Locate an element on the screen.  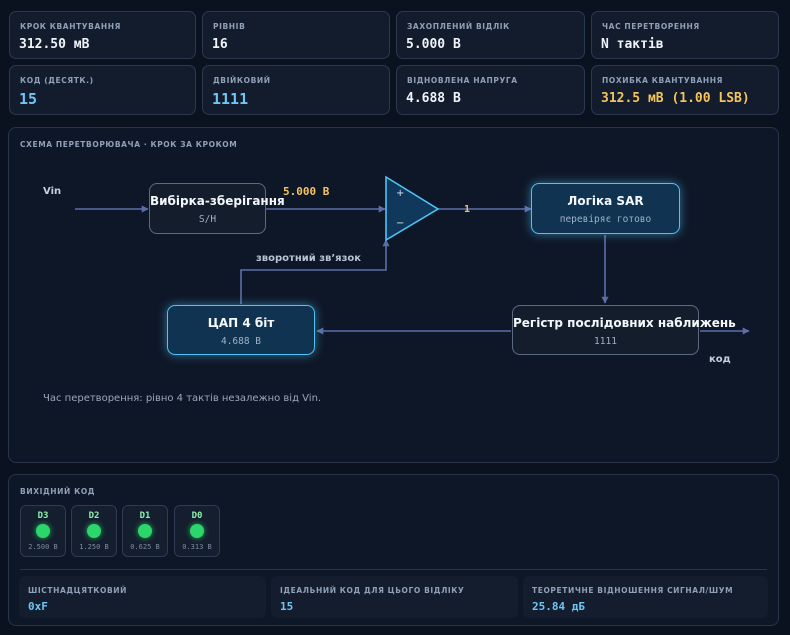
bit-d0: D0 0.313 В is located at coordinates (197, 531).